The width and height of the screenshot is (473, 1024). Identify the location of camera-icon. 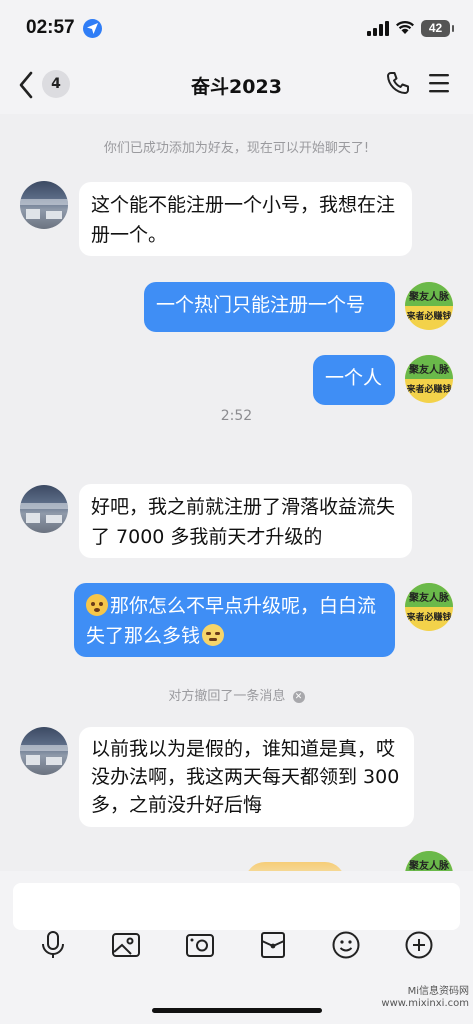
(200, 945).